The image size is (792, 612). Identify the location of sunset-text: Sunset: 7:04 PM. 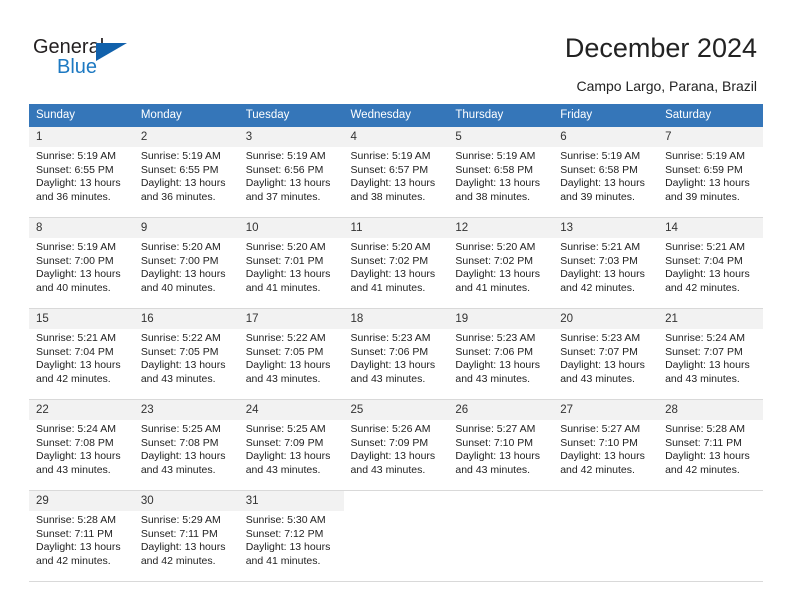
(704, 260).